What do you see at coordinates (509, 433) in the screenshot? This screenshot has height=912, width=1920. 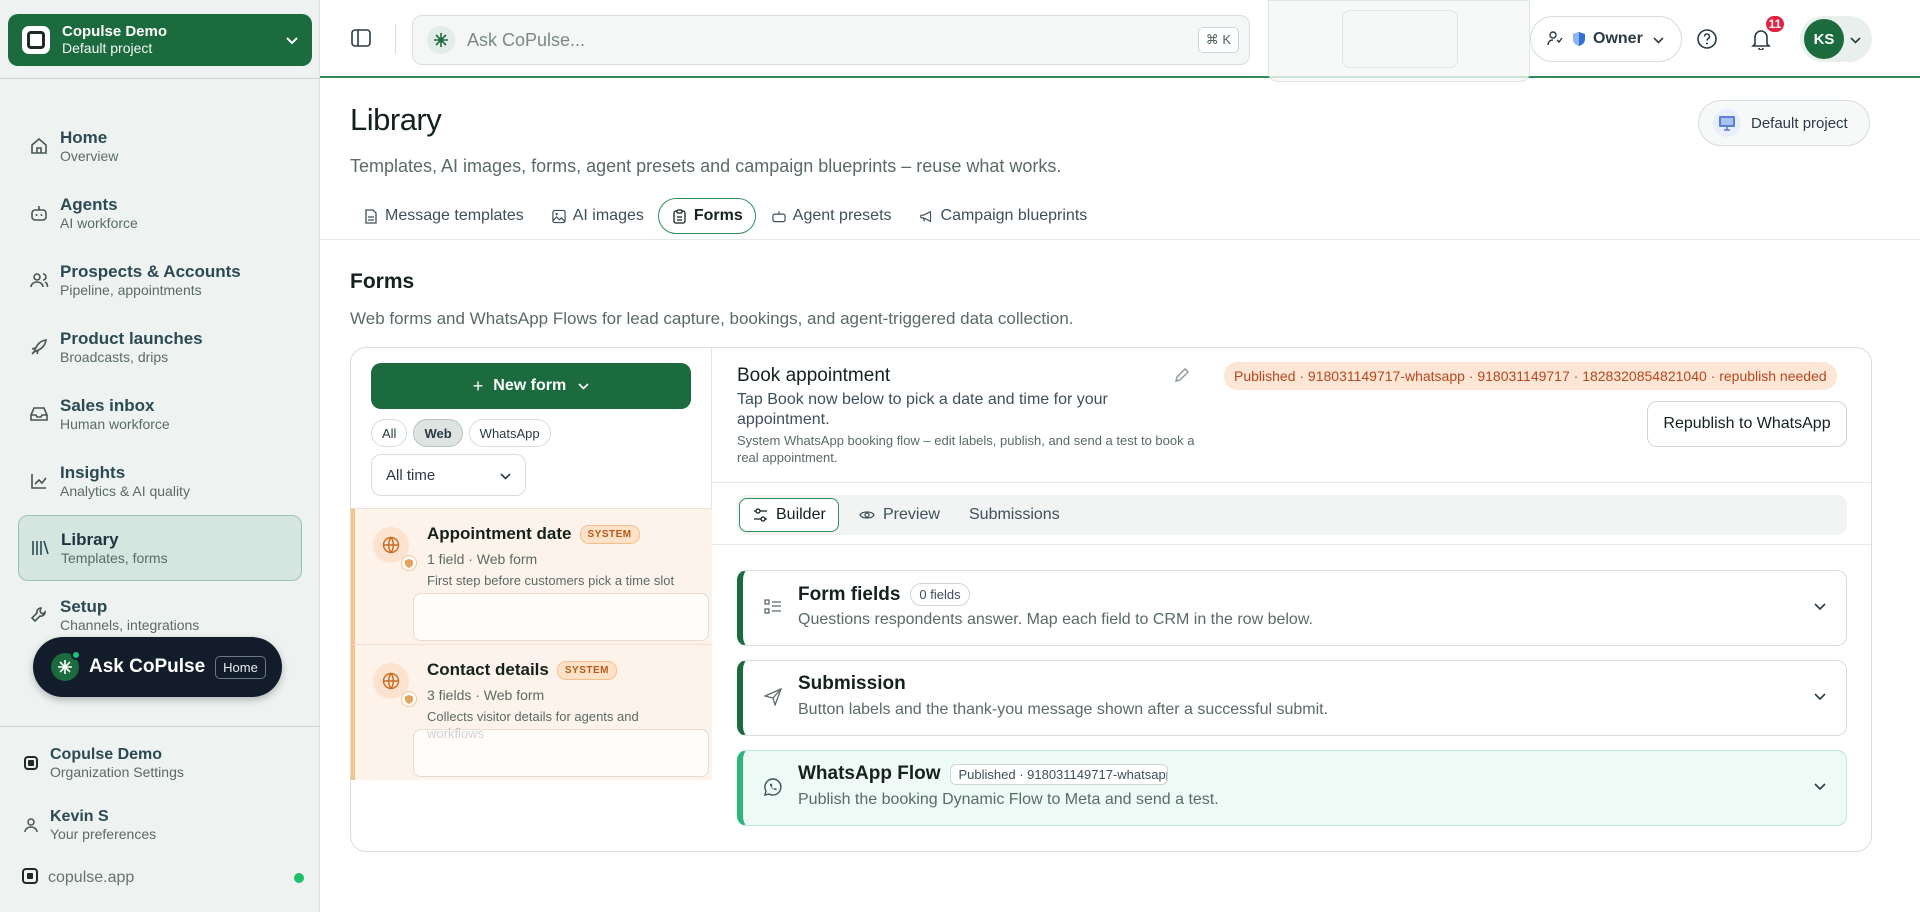 I see `filter-whatsapp: WhatsApp` at bounding box center [509, 433].